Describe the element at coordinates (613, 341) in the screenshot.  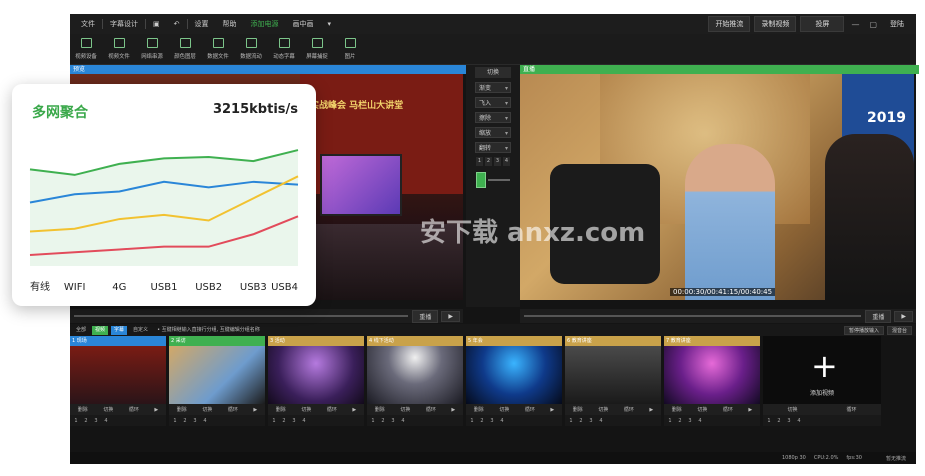
I see `clip-header: 6 教育讲座` at that location.